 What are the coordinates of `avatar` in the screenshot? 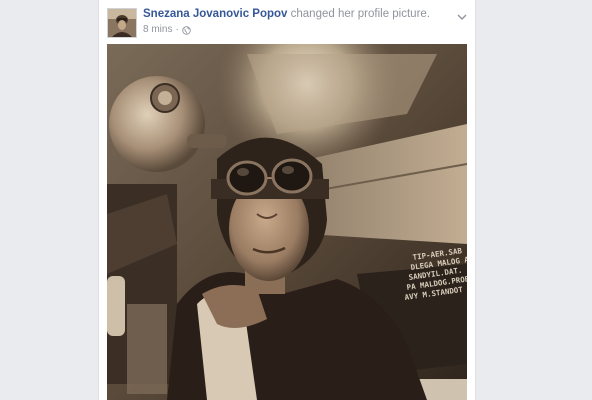 It's located at (122, 23).